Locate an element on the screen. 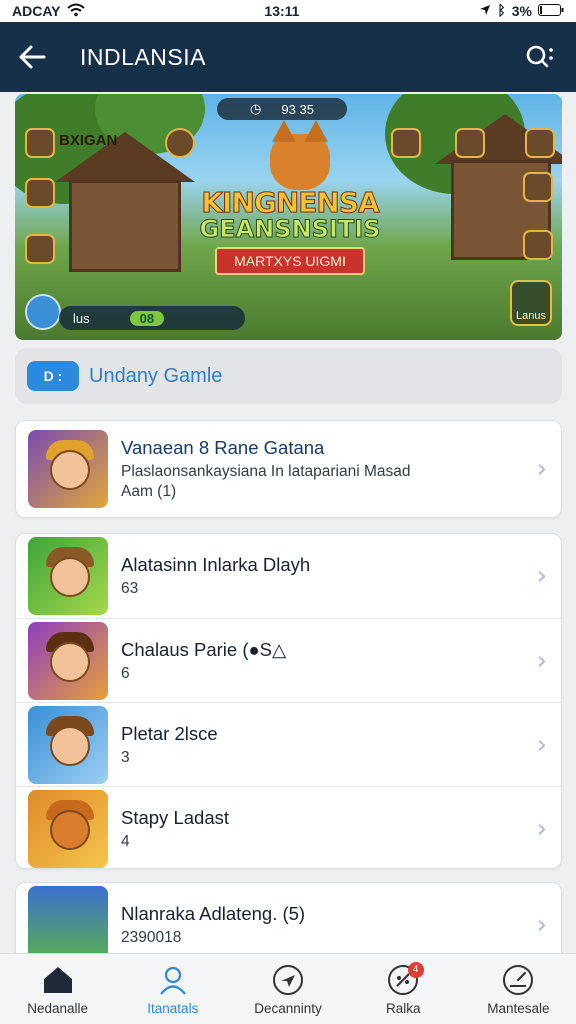 Image resolution: width=576 pixels, height=1024 pixels. game-meta: 2390018 is located at coordinates (151, 937).